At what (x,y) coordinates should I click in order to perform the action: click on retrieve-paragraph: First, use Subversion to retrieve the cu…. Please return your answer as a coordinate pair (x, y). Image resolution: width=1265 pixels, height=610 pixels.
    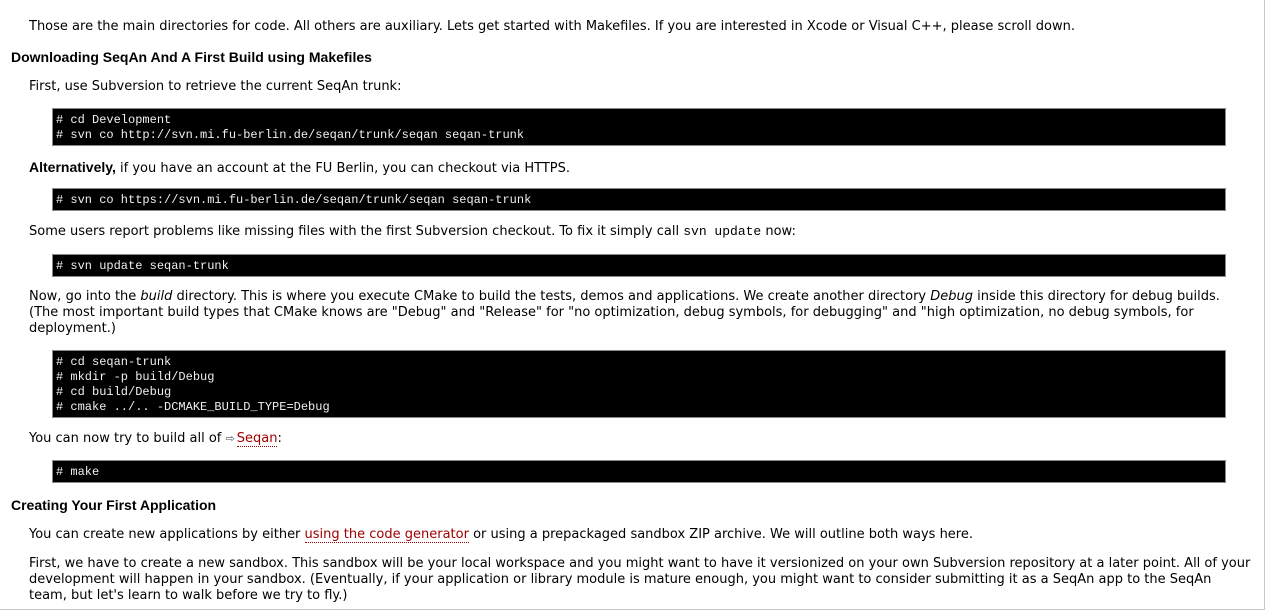
    Looking at the image, I should click on (215, 86).